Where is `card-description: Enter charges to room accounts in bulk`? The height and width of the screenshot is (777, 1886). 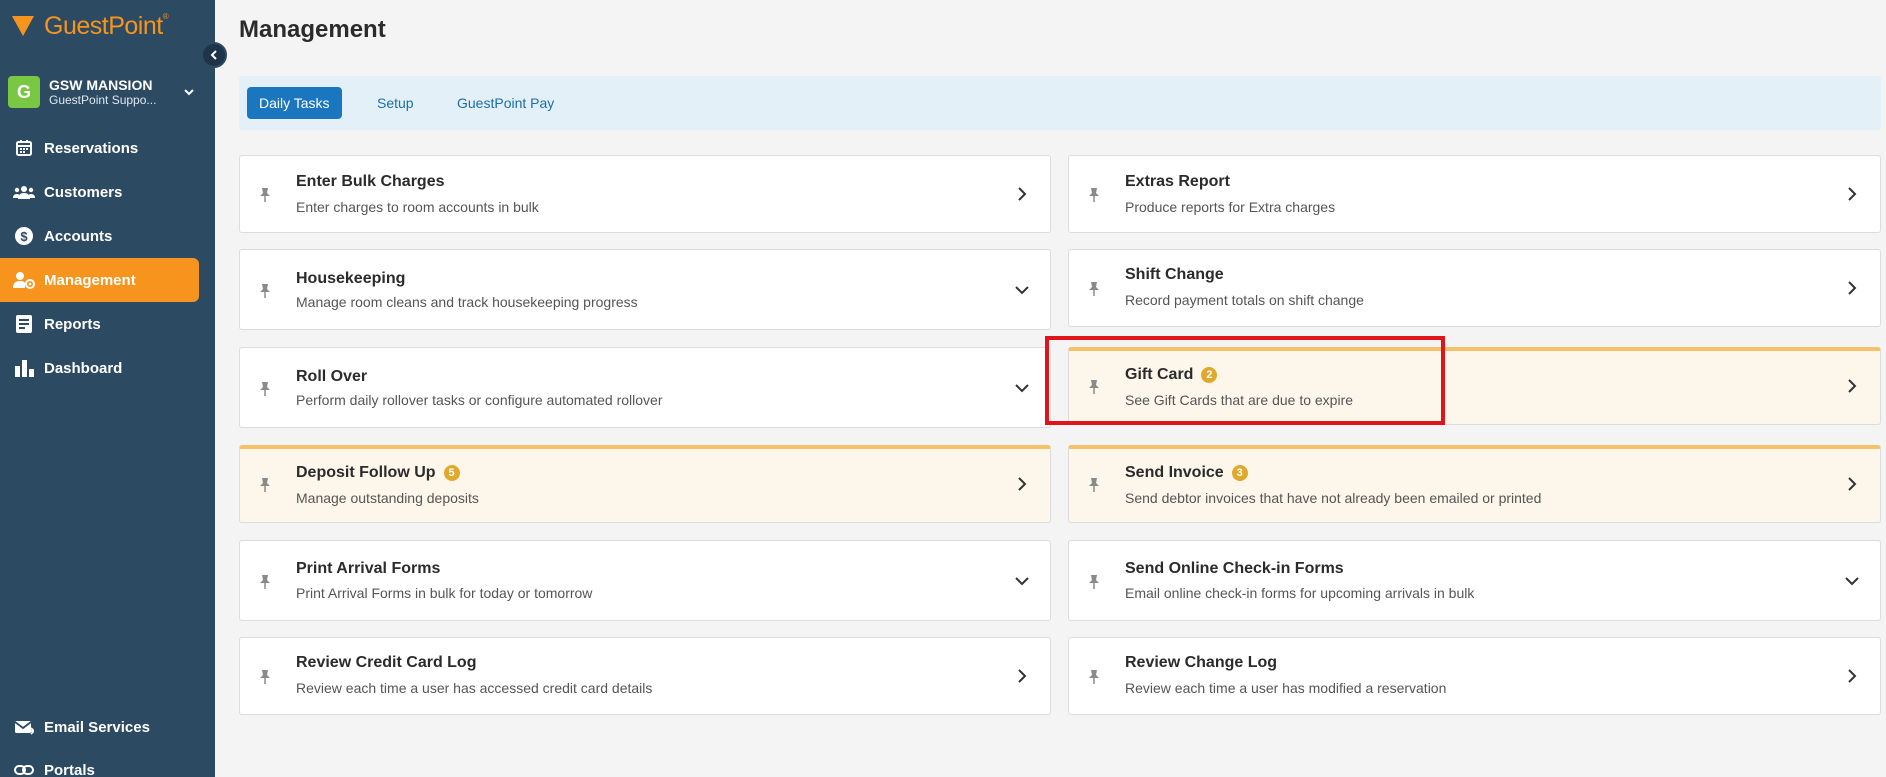 card-description: Enter charges to room accounts in bulk is located at coordinates (417, 207).